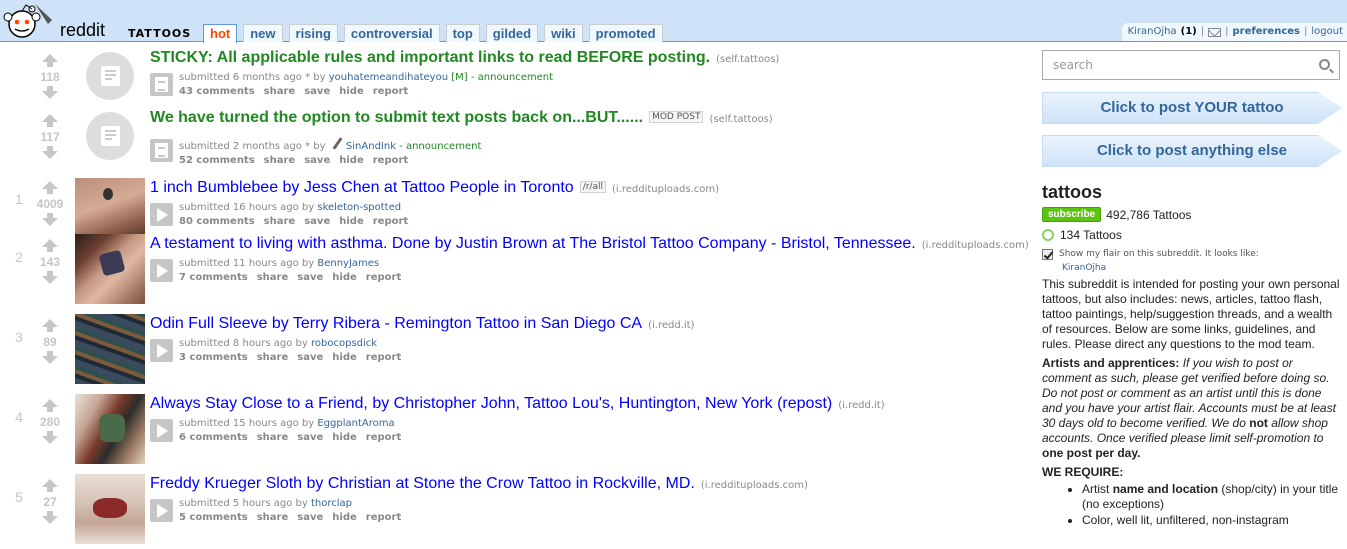 The image size is (1347, 549). I want to click on search-input, so click(1178, 65).